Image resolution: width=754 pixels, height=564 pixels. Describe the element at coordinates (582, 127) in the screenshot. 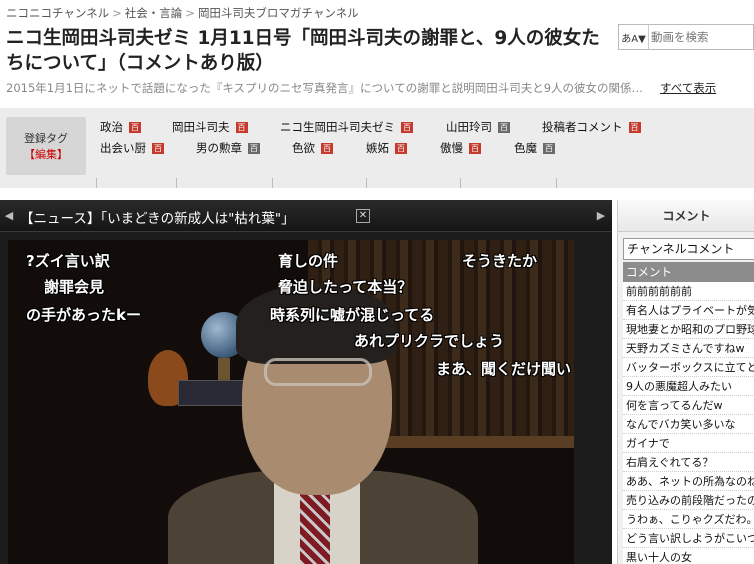

I see `tag-label: 投稿者コメント` at that location.